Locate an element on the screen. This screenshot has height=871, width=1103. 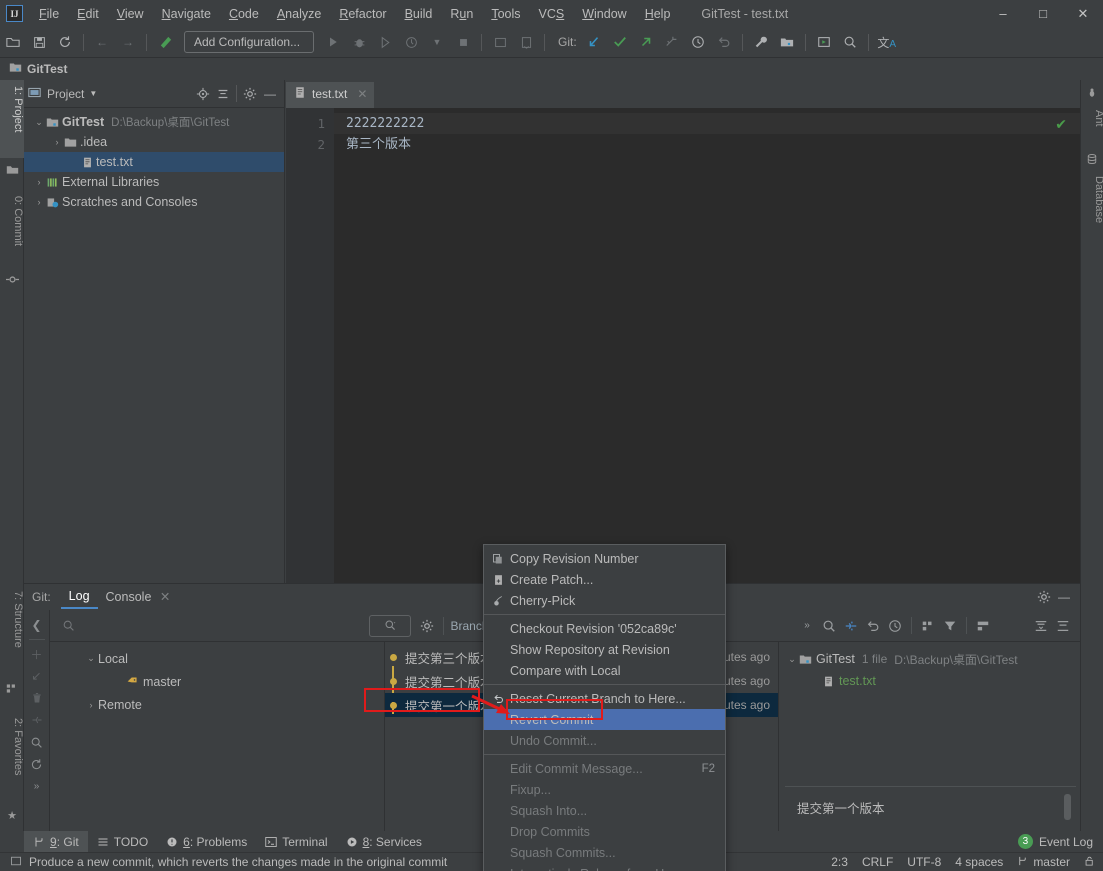
update-project-icon is located at coordinates (594, 42).